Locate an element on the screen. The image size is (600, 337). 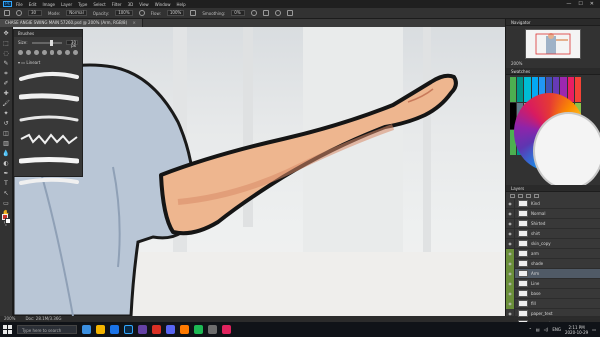
menu-help: Help is located at coordinates (180, 4).